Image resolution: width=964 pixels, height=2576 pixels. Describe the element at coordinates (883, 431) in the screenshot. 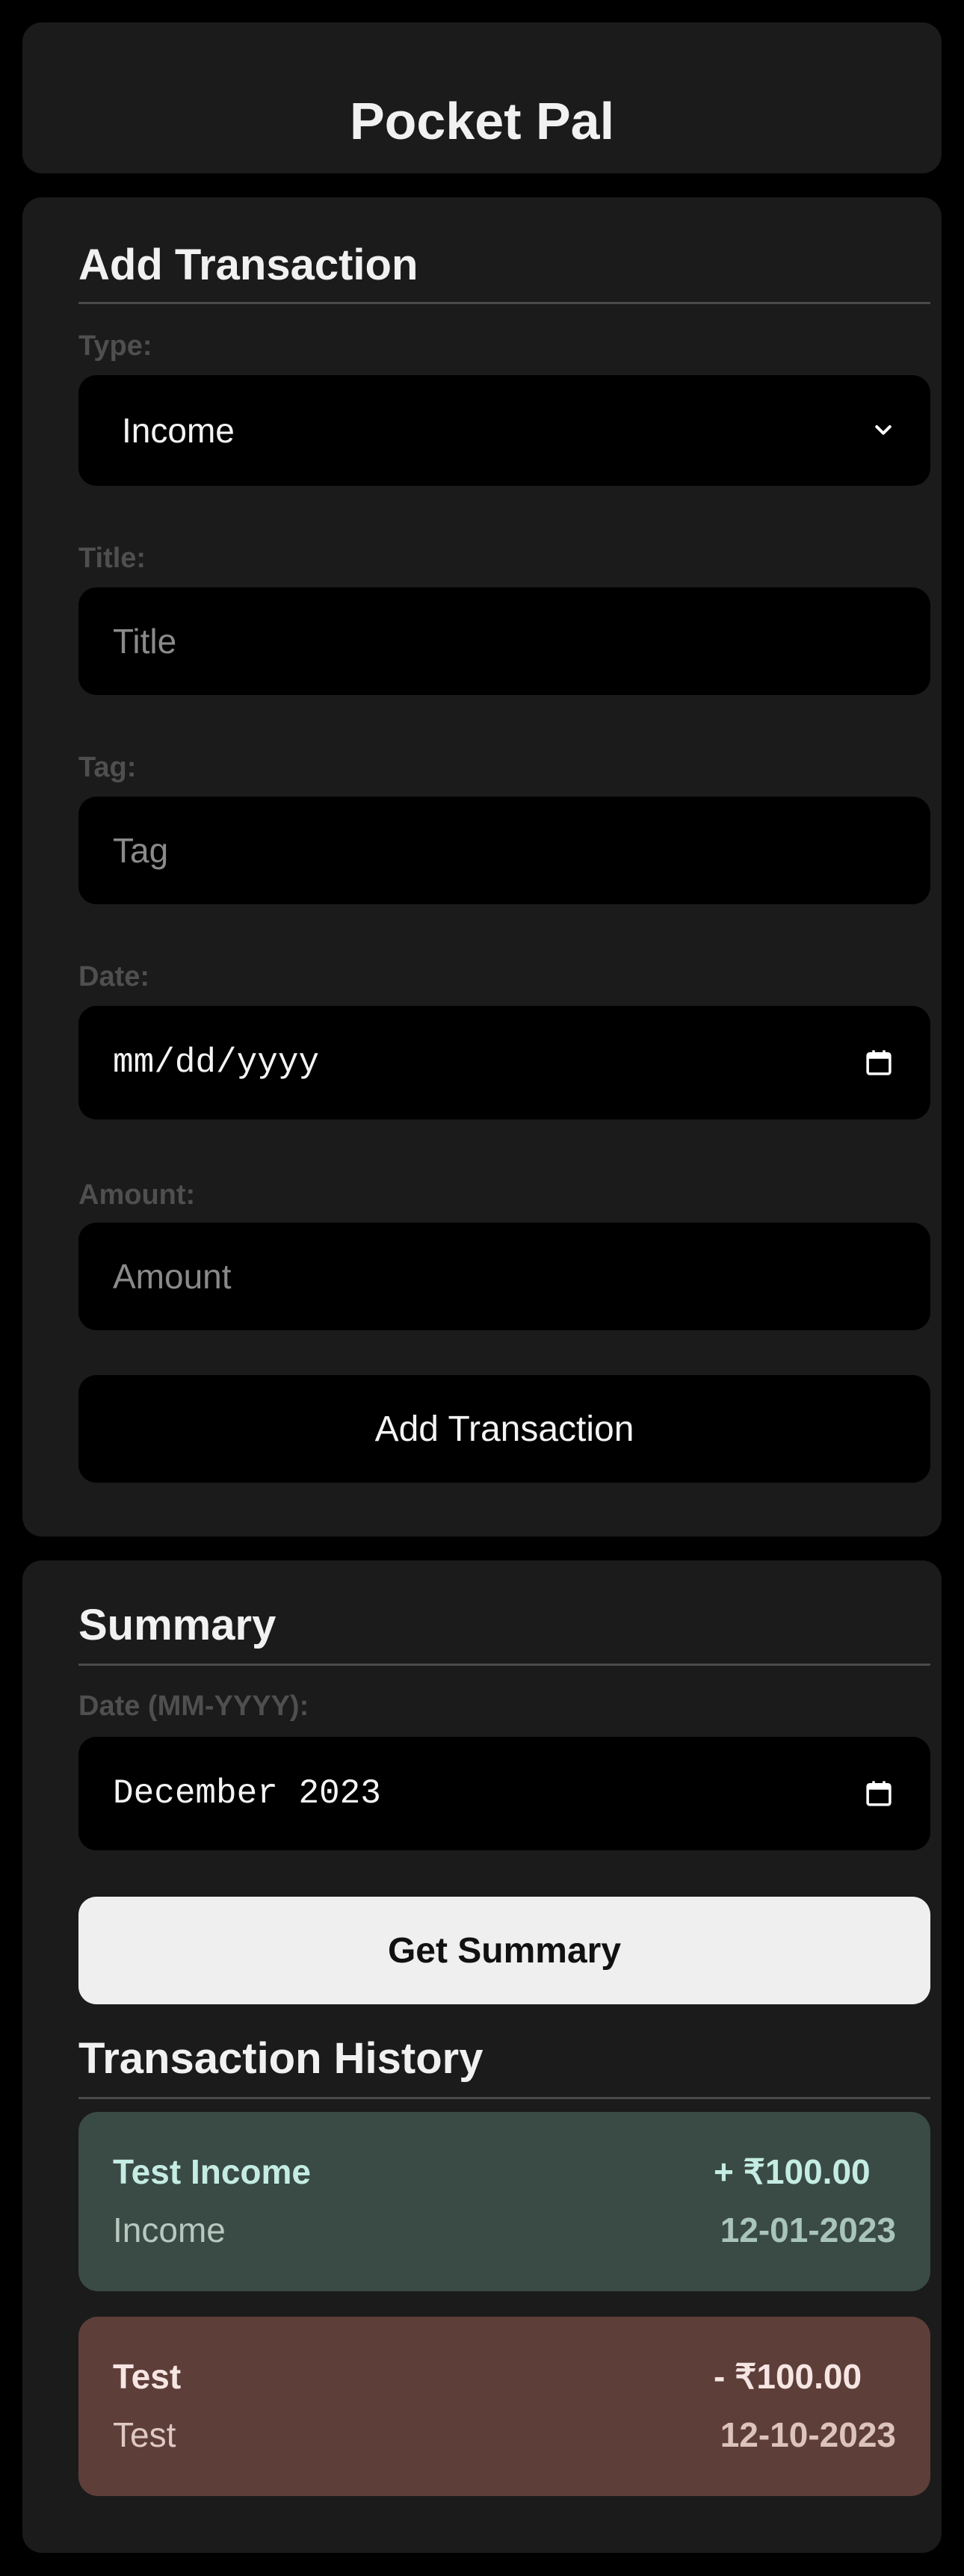

I see `chevron-down-icon` at that location.